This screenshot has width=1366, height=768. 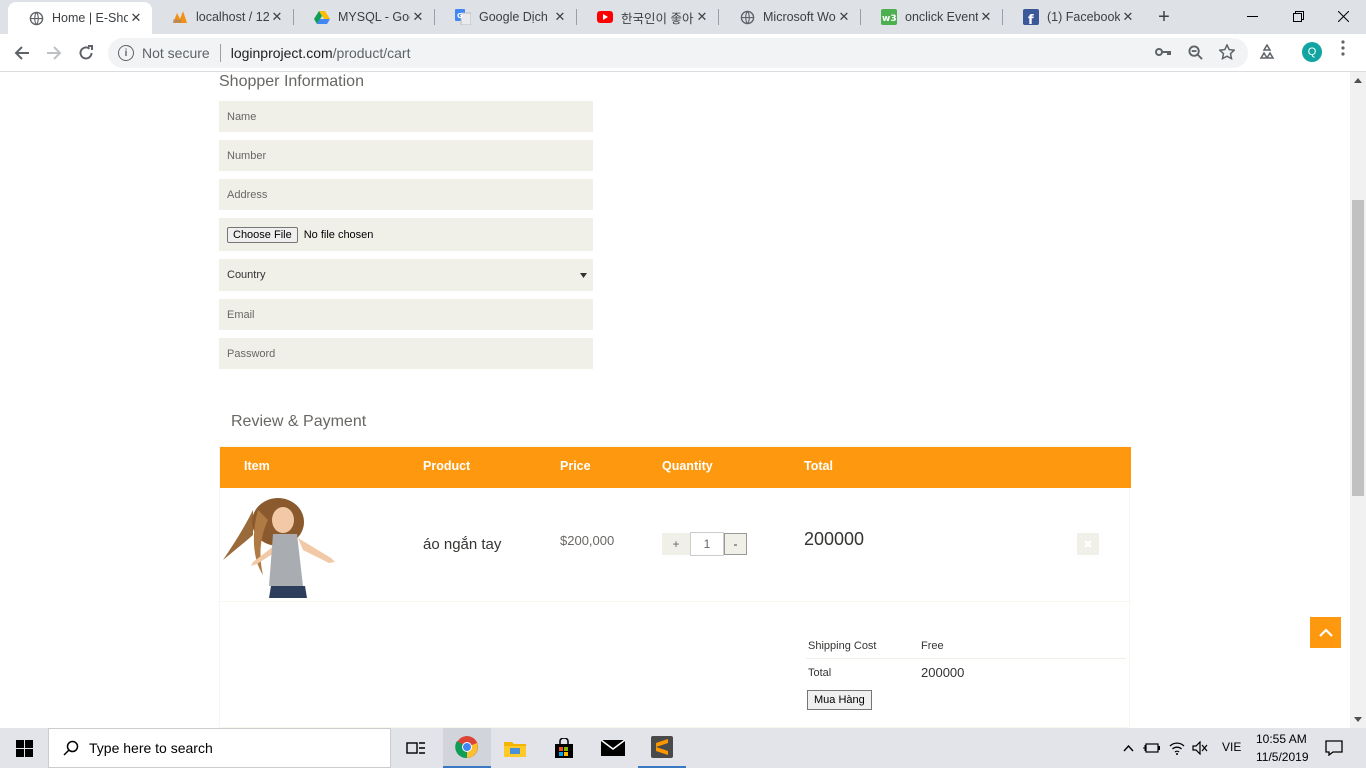 I want to click on country-select: Country, so click(x=406, y=275).